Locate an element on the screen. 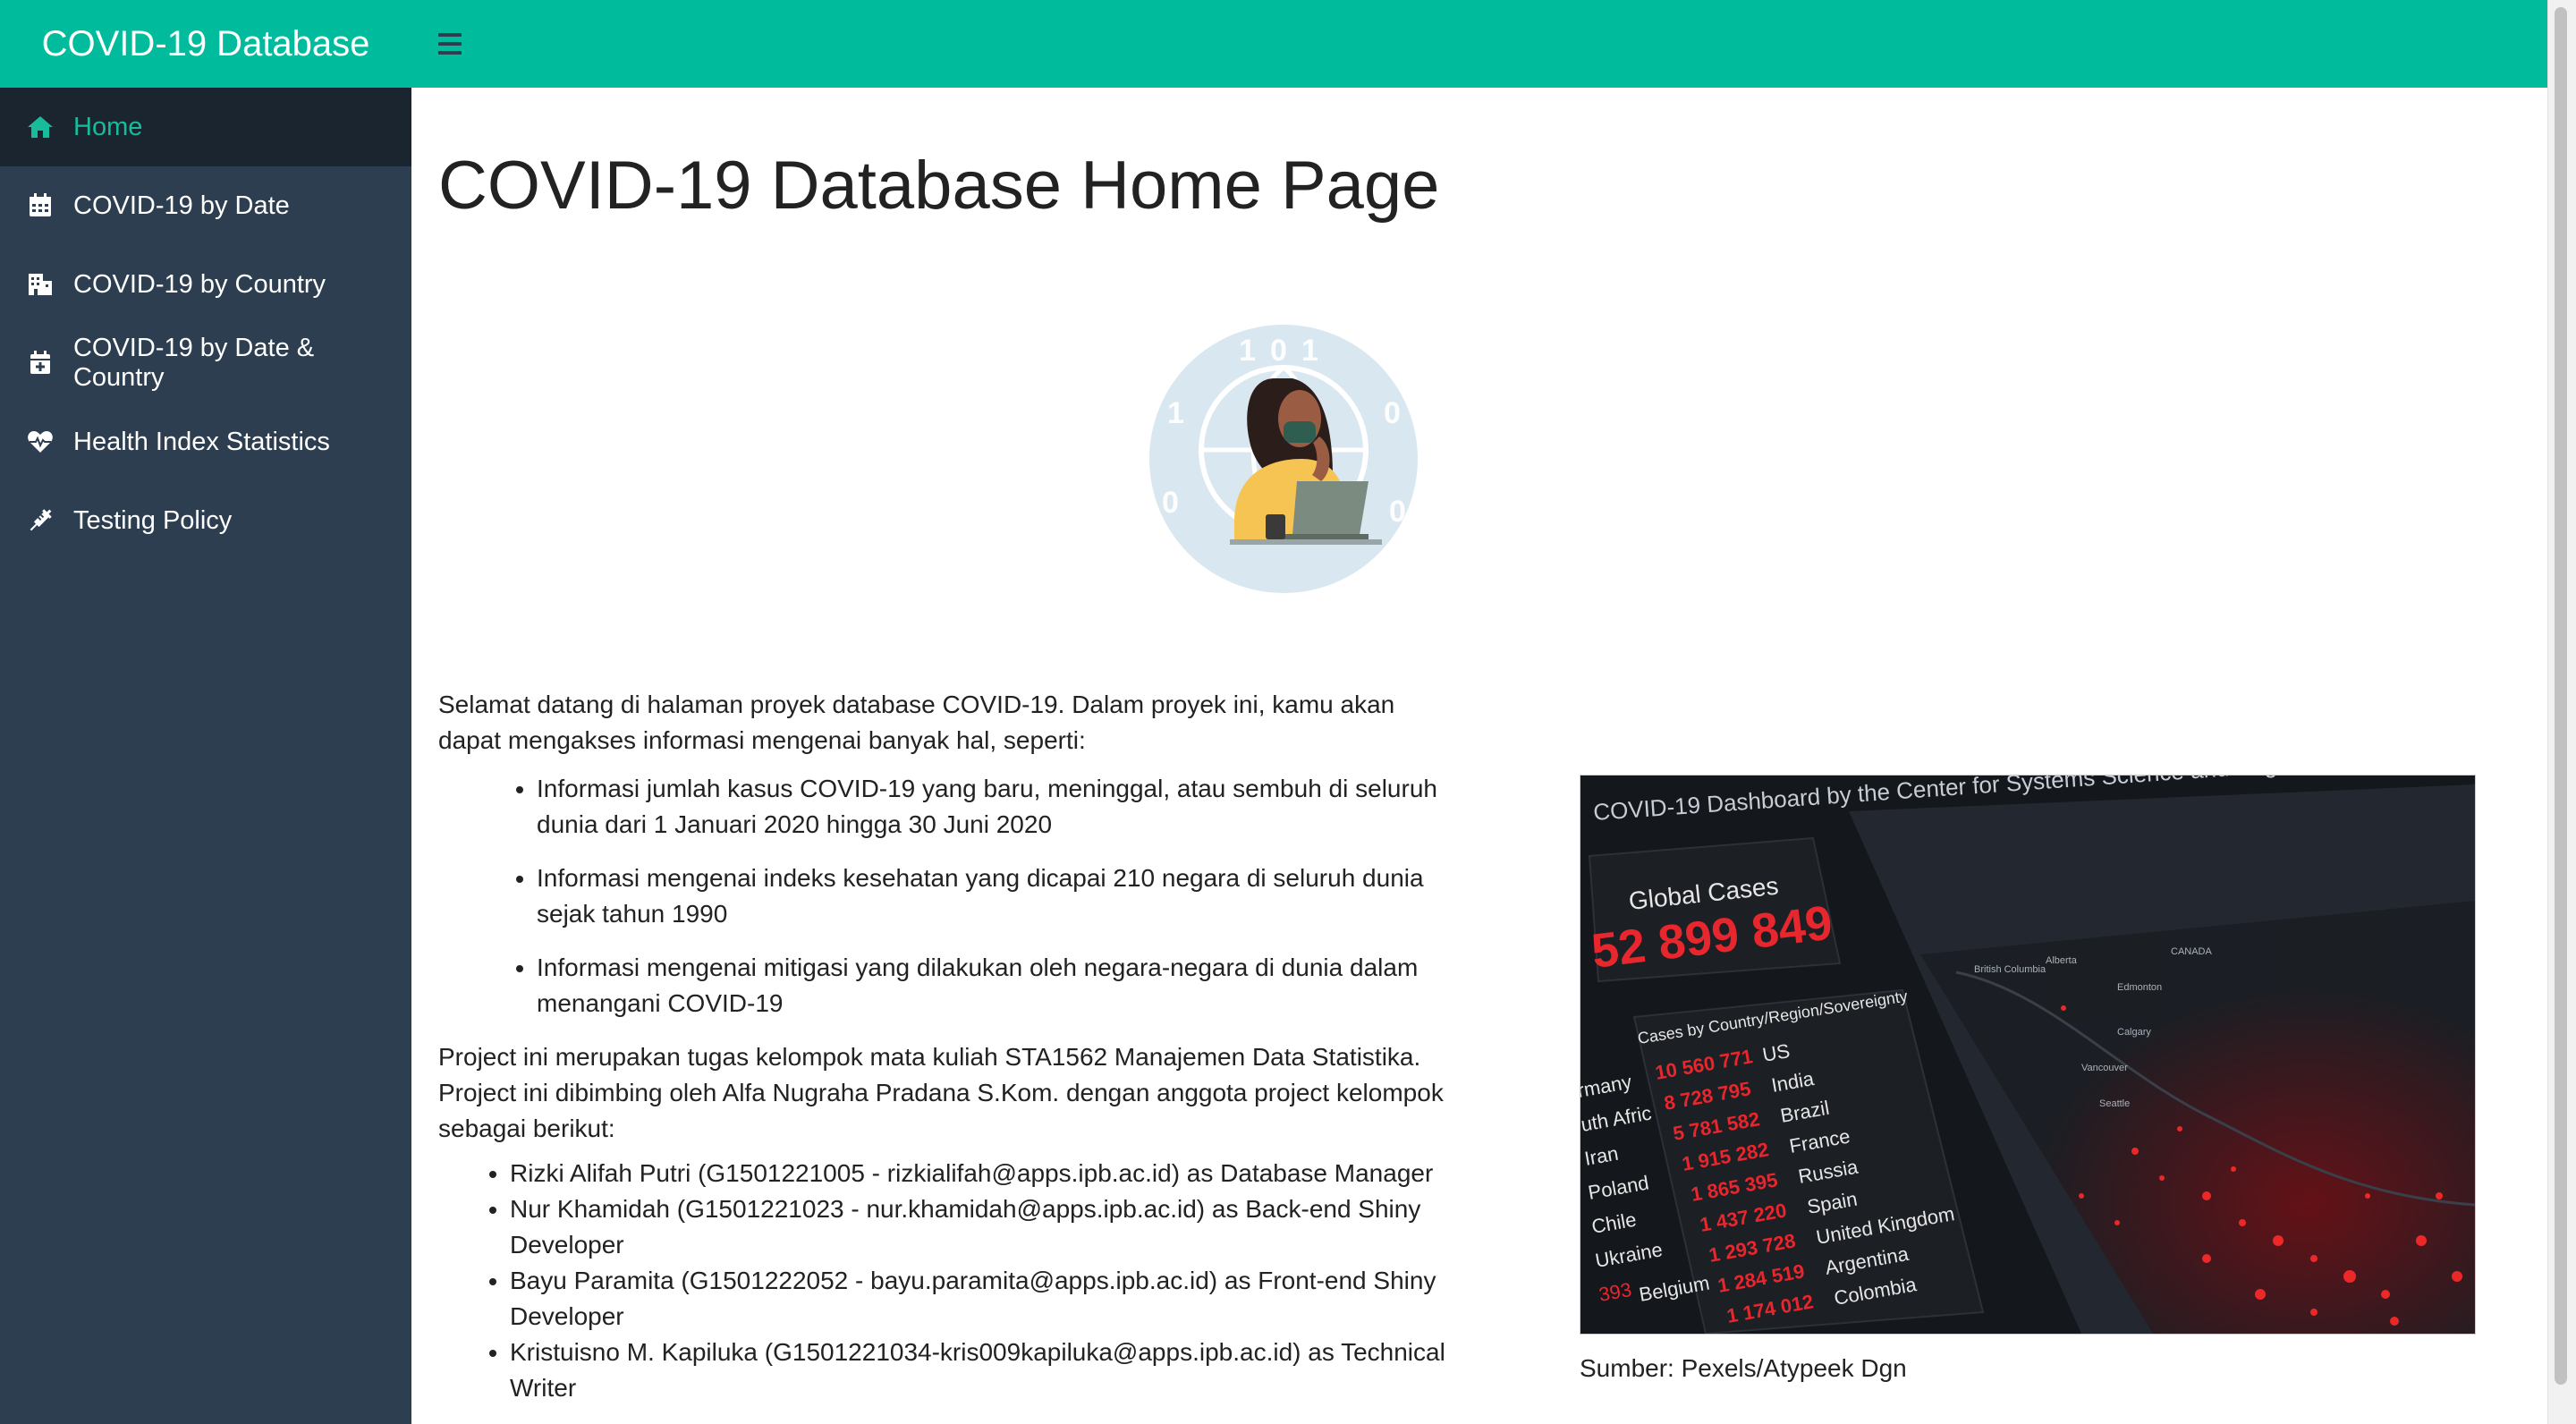  sidebar-item-covid-by-date: COVID-19 by Date is located at coordinates (205, 205).